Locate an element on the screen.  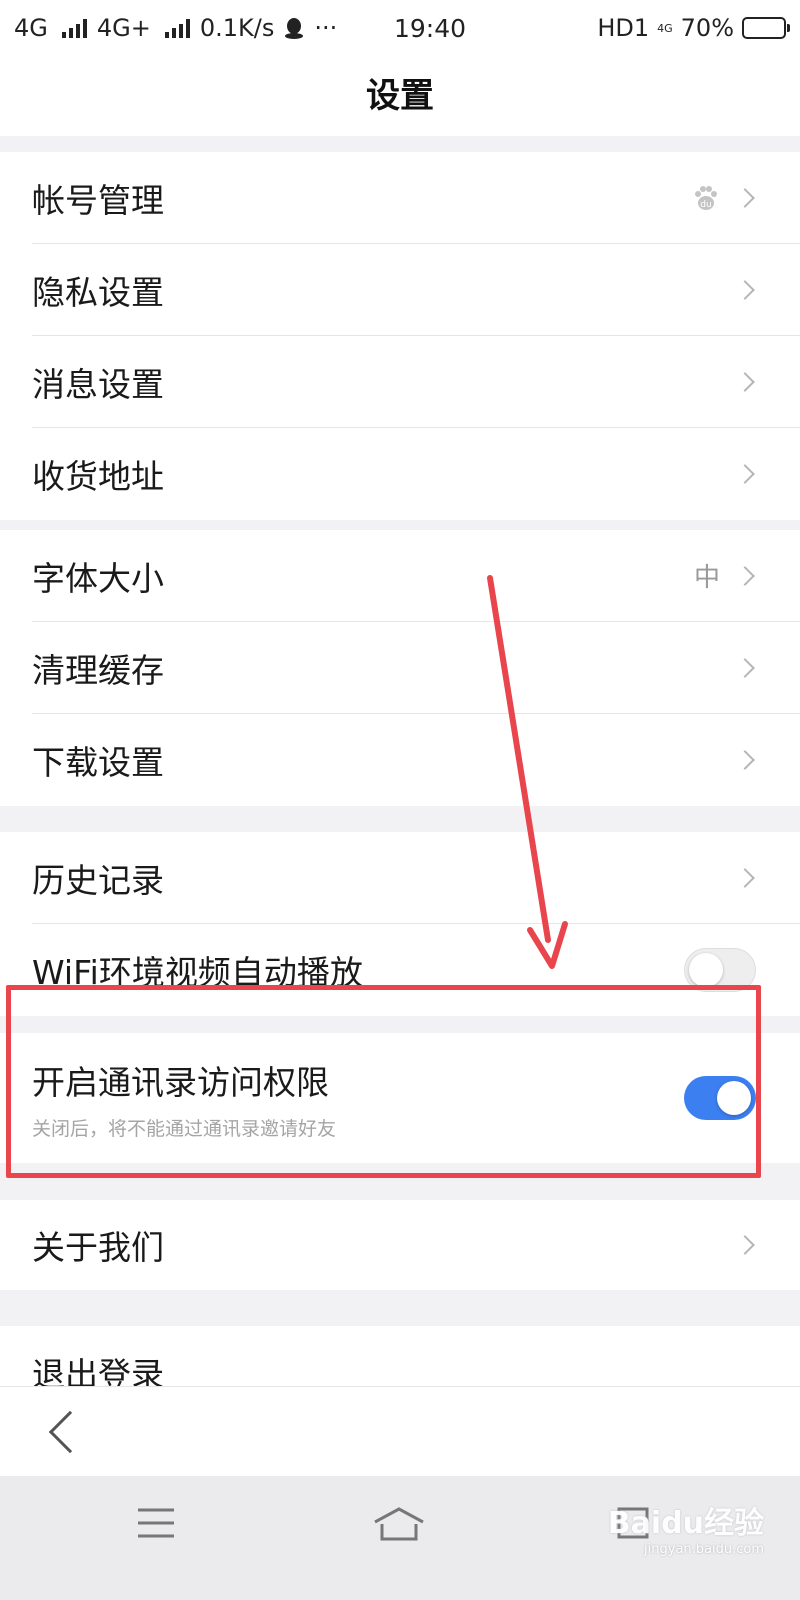
settings-group-about: 关于我们 is located at coordinates (400, 1245).